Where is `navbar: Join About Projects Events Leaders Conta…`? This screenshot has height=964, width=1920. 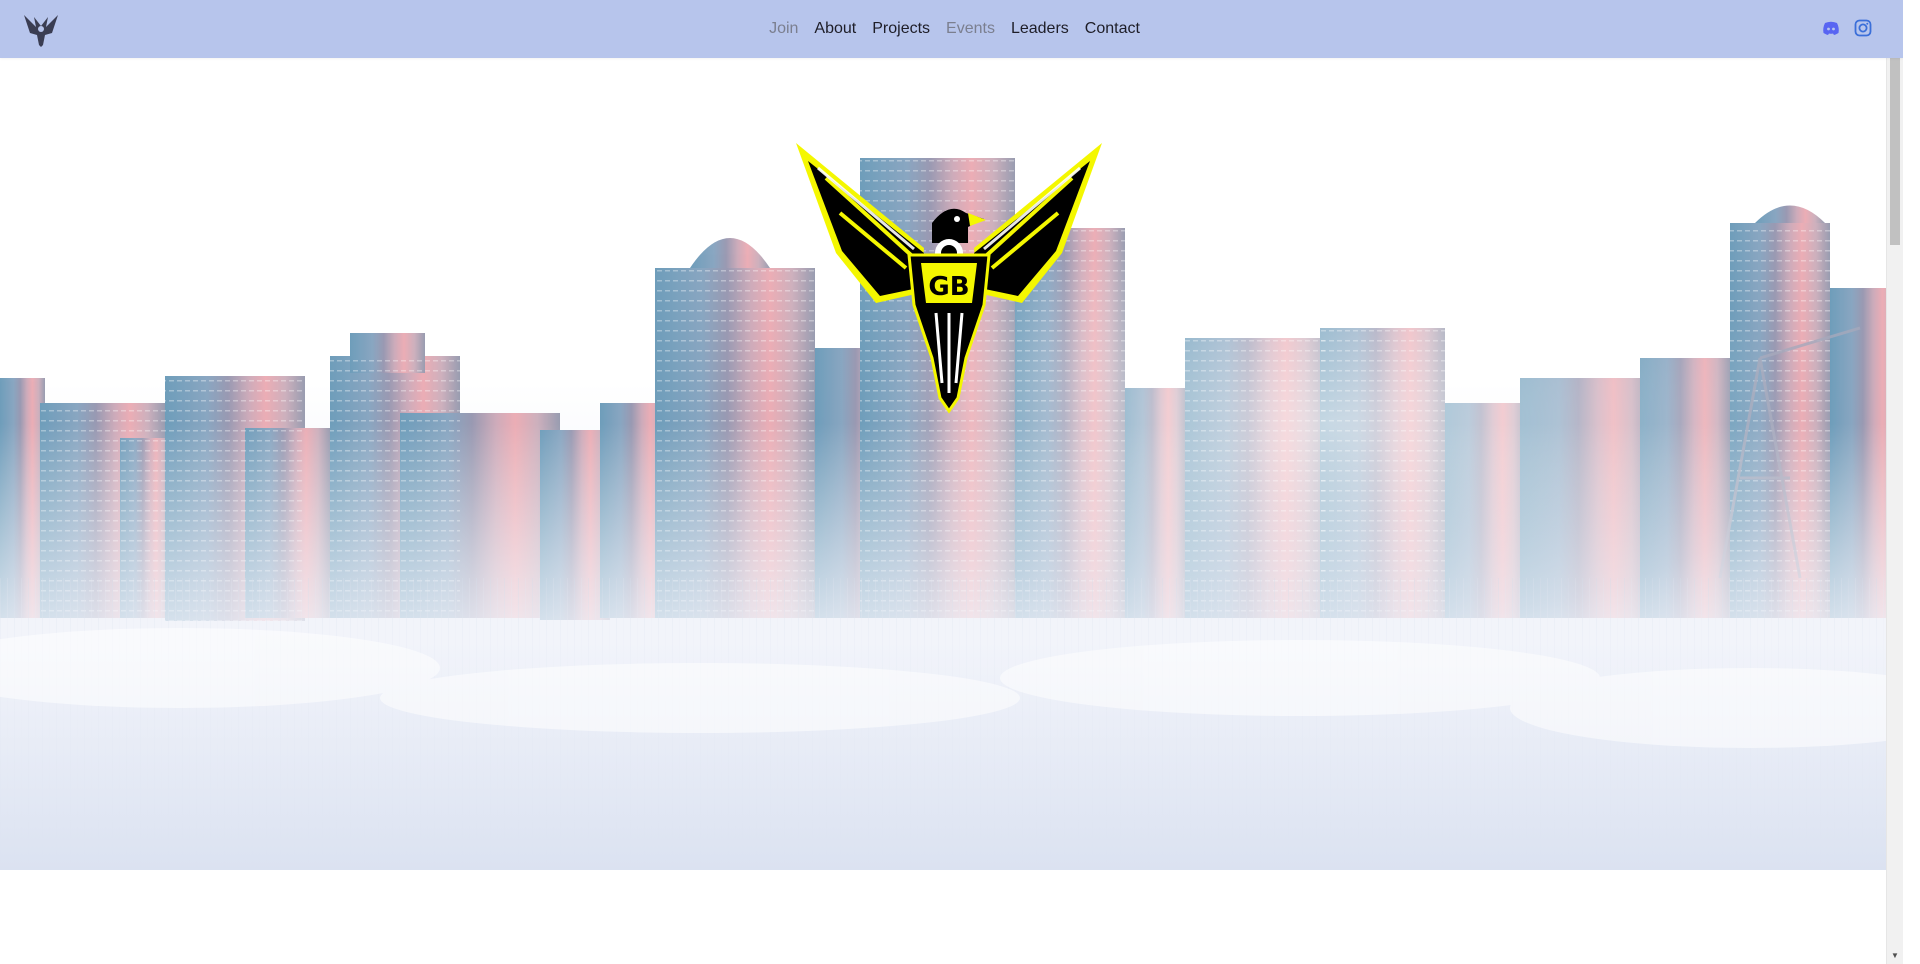 navbar: Join About Projects Events Leaders Conta… is located at coordinates (951, 29).